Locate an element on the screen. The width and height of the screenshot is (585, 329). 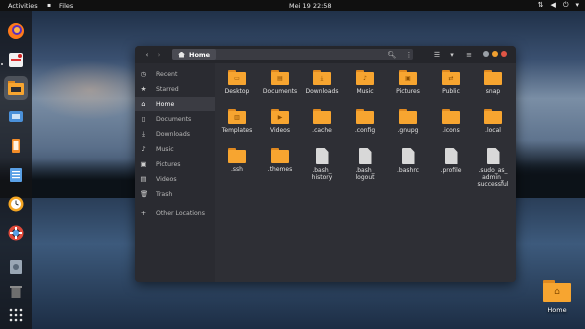
notes-icon is located at coordinates (16, 175).